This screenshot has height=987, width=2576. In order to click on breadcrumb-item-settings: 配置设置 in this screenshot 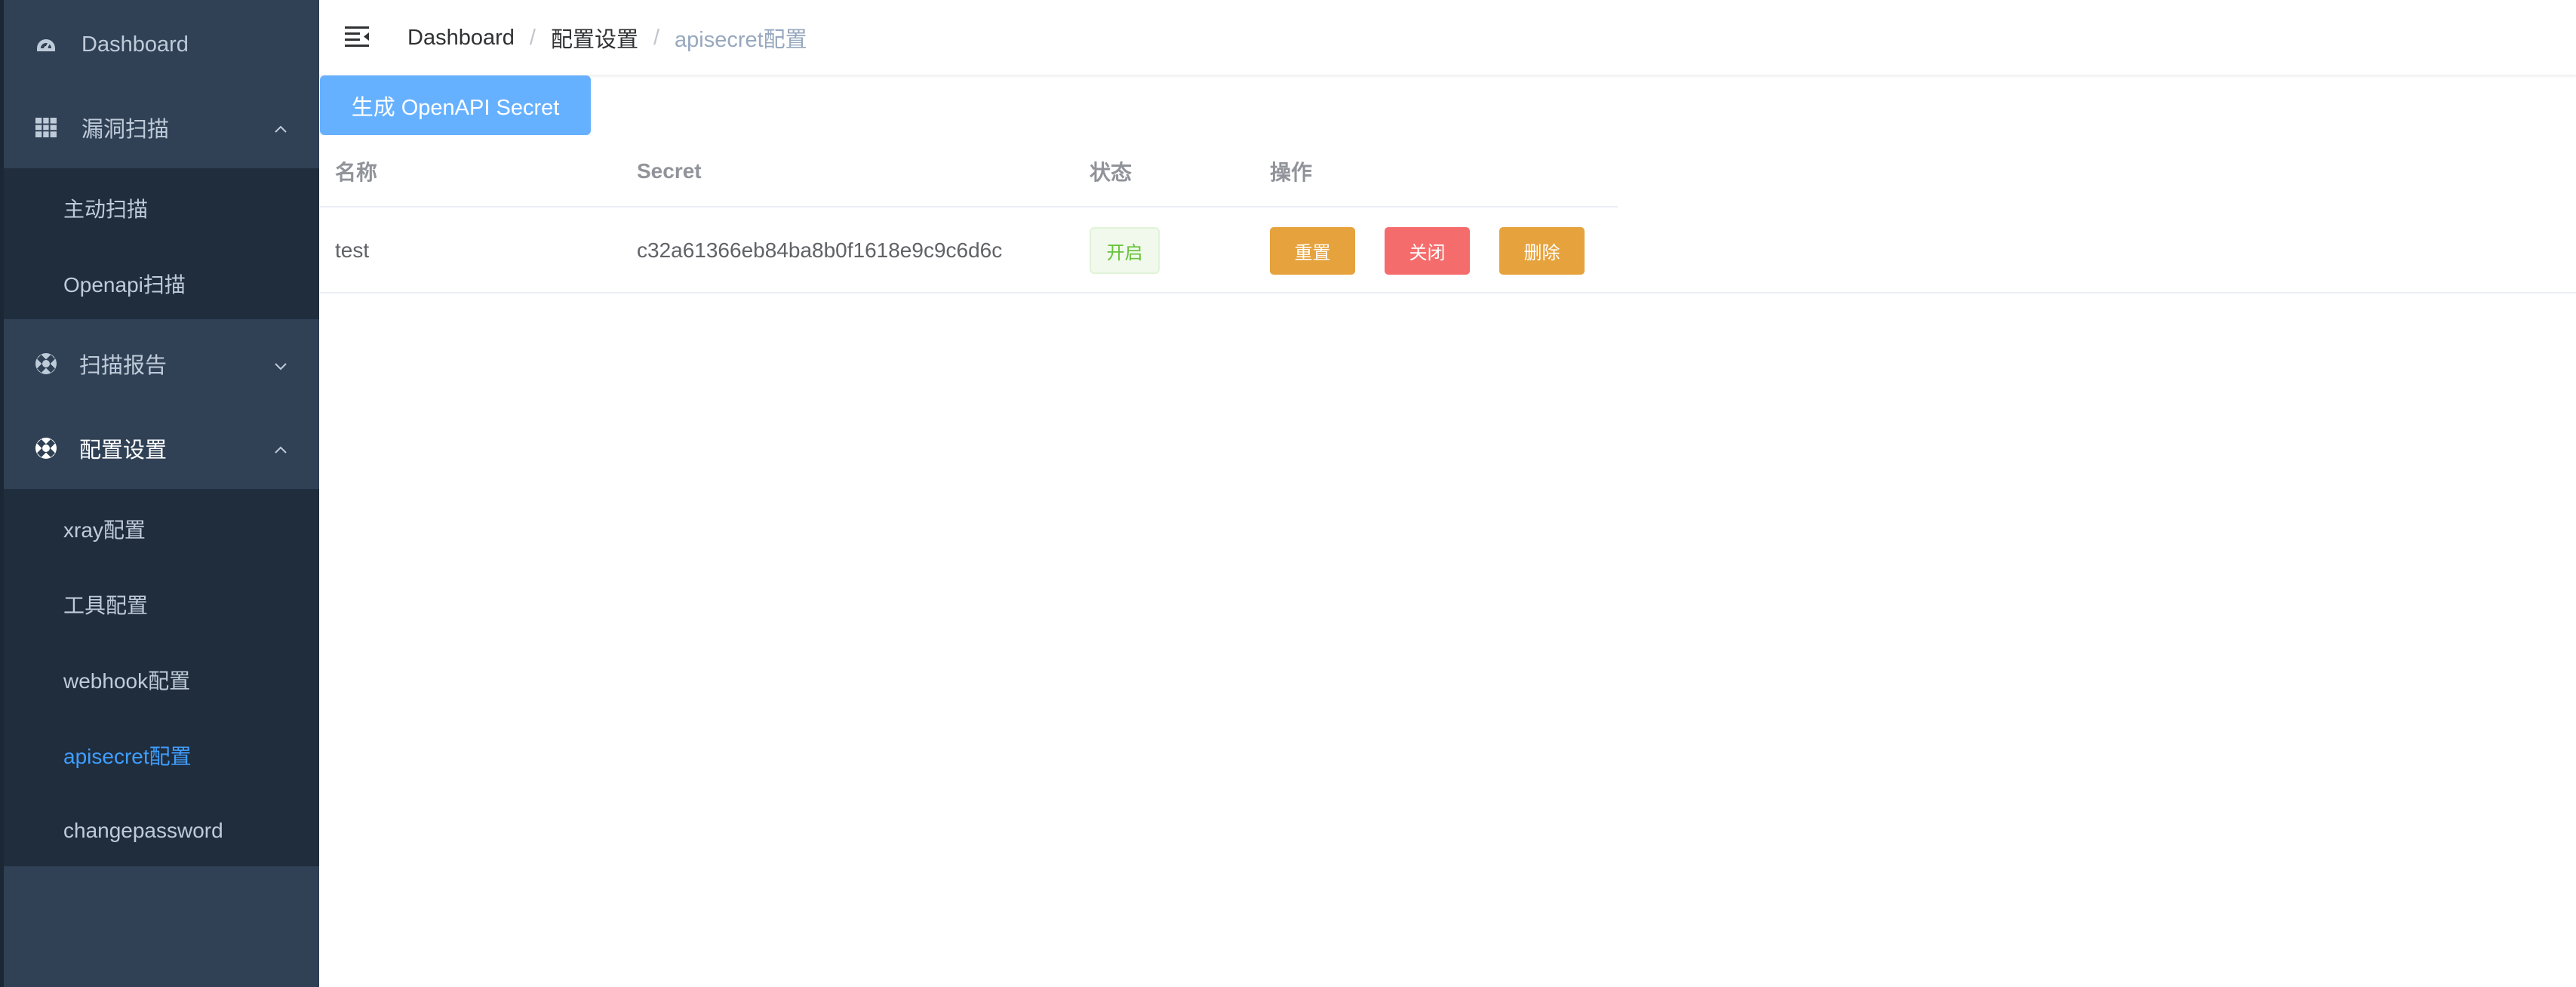, I will do `click(594, 38)`.